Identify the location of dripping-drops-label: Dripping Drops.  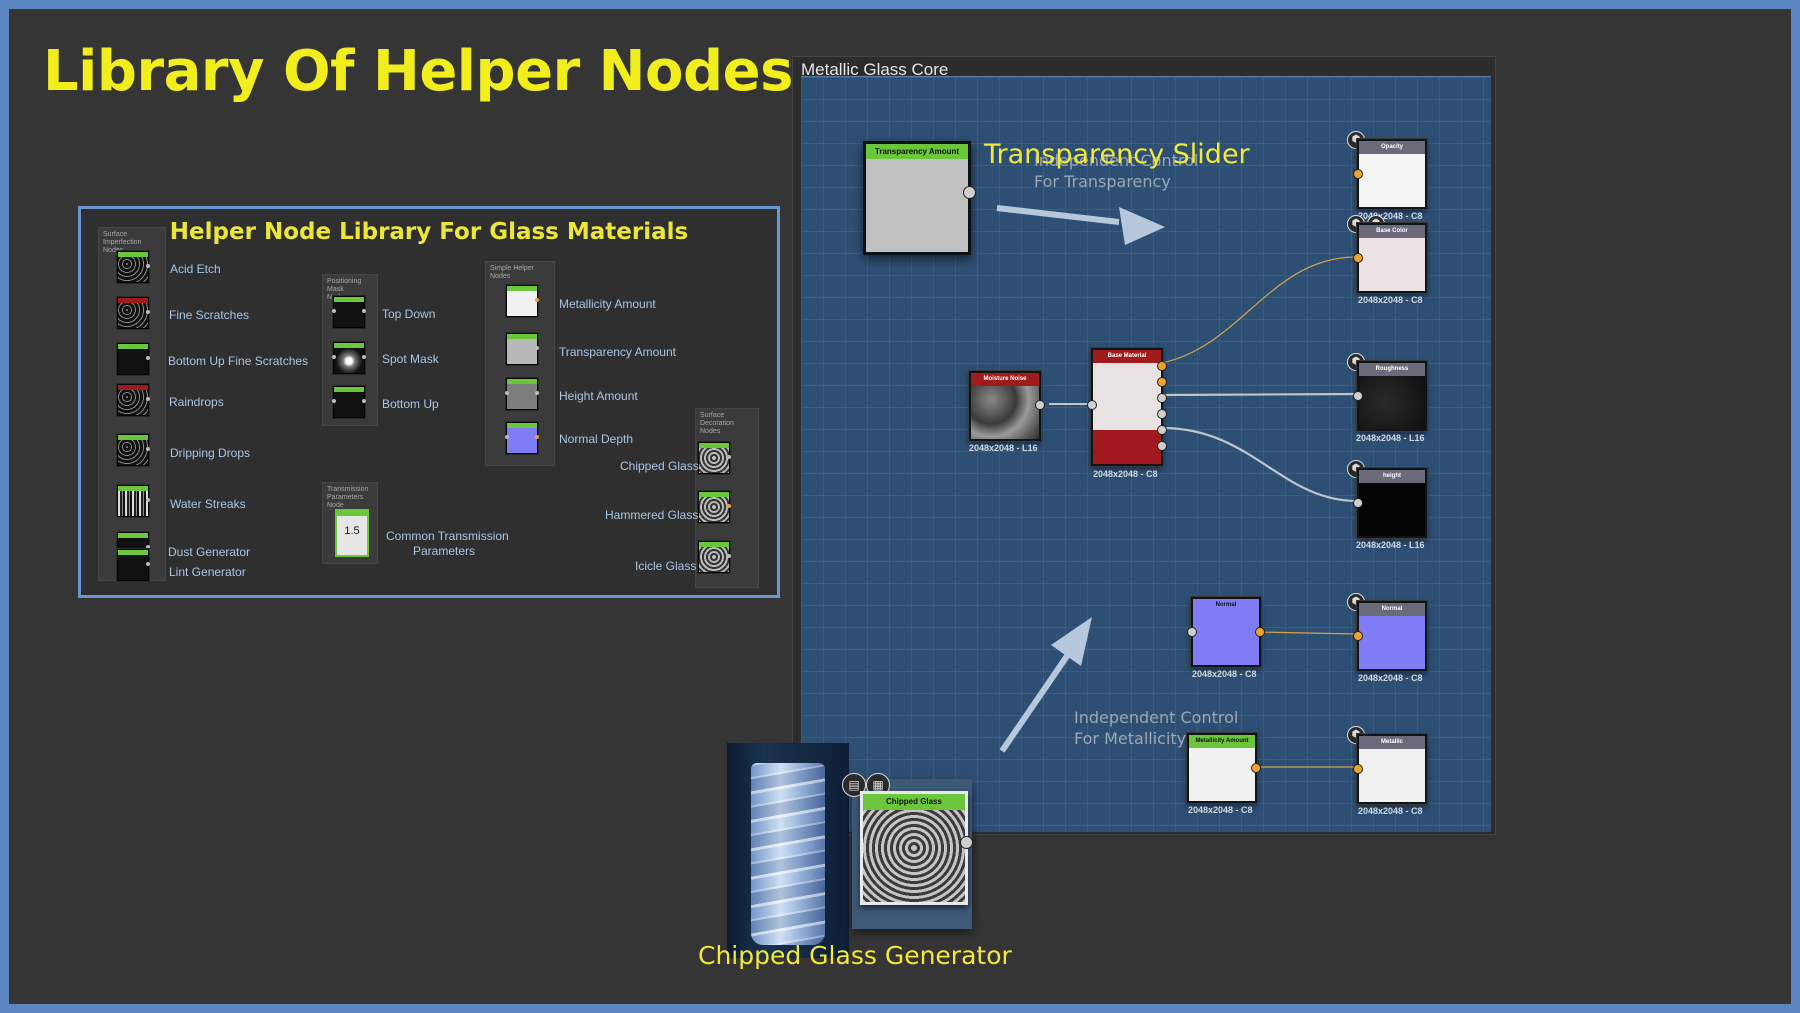
(210, 453).